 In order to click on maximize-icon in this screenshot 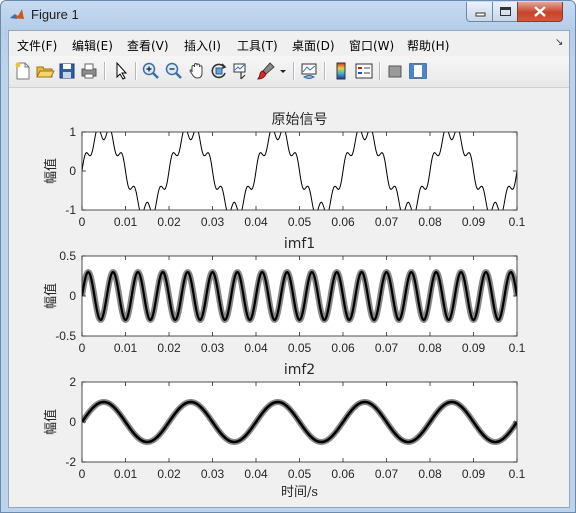, I will do `click(505, 11)`.